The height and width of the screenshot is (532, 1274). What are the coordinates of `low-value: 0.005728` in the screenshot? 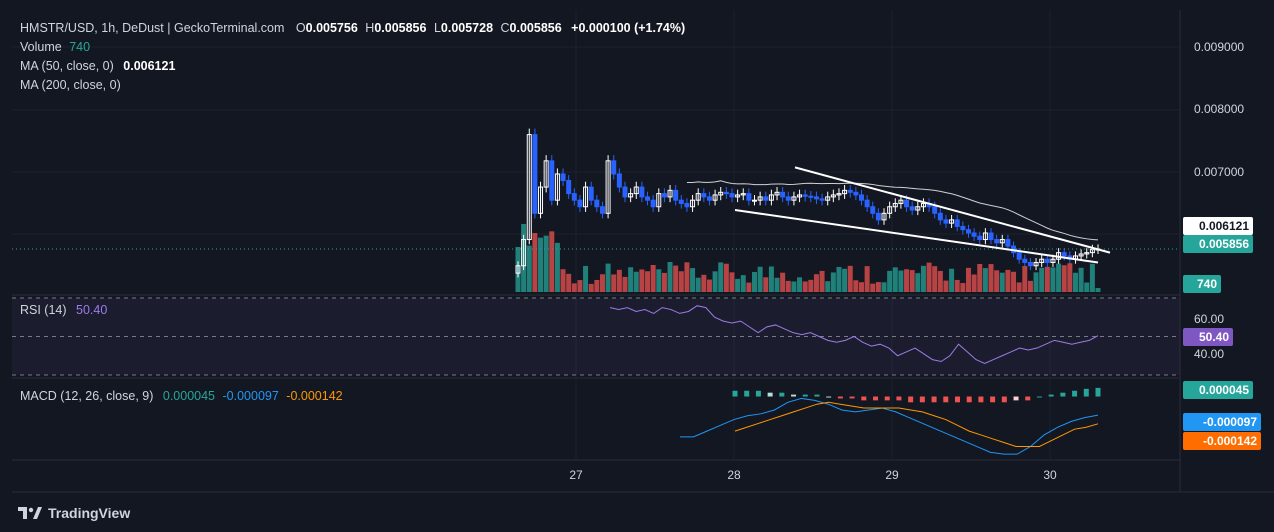 It's located at (467, 28).